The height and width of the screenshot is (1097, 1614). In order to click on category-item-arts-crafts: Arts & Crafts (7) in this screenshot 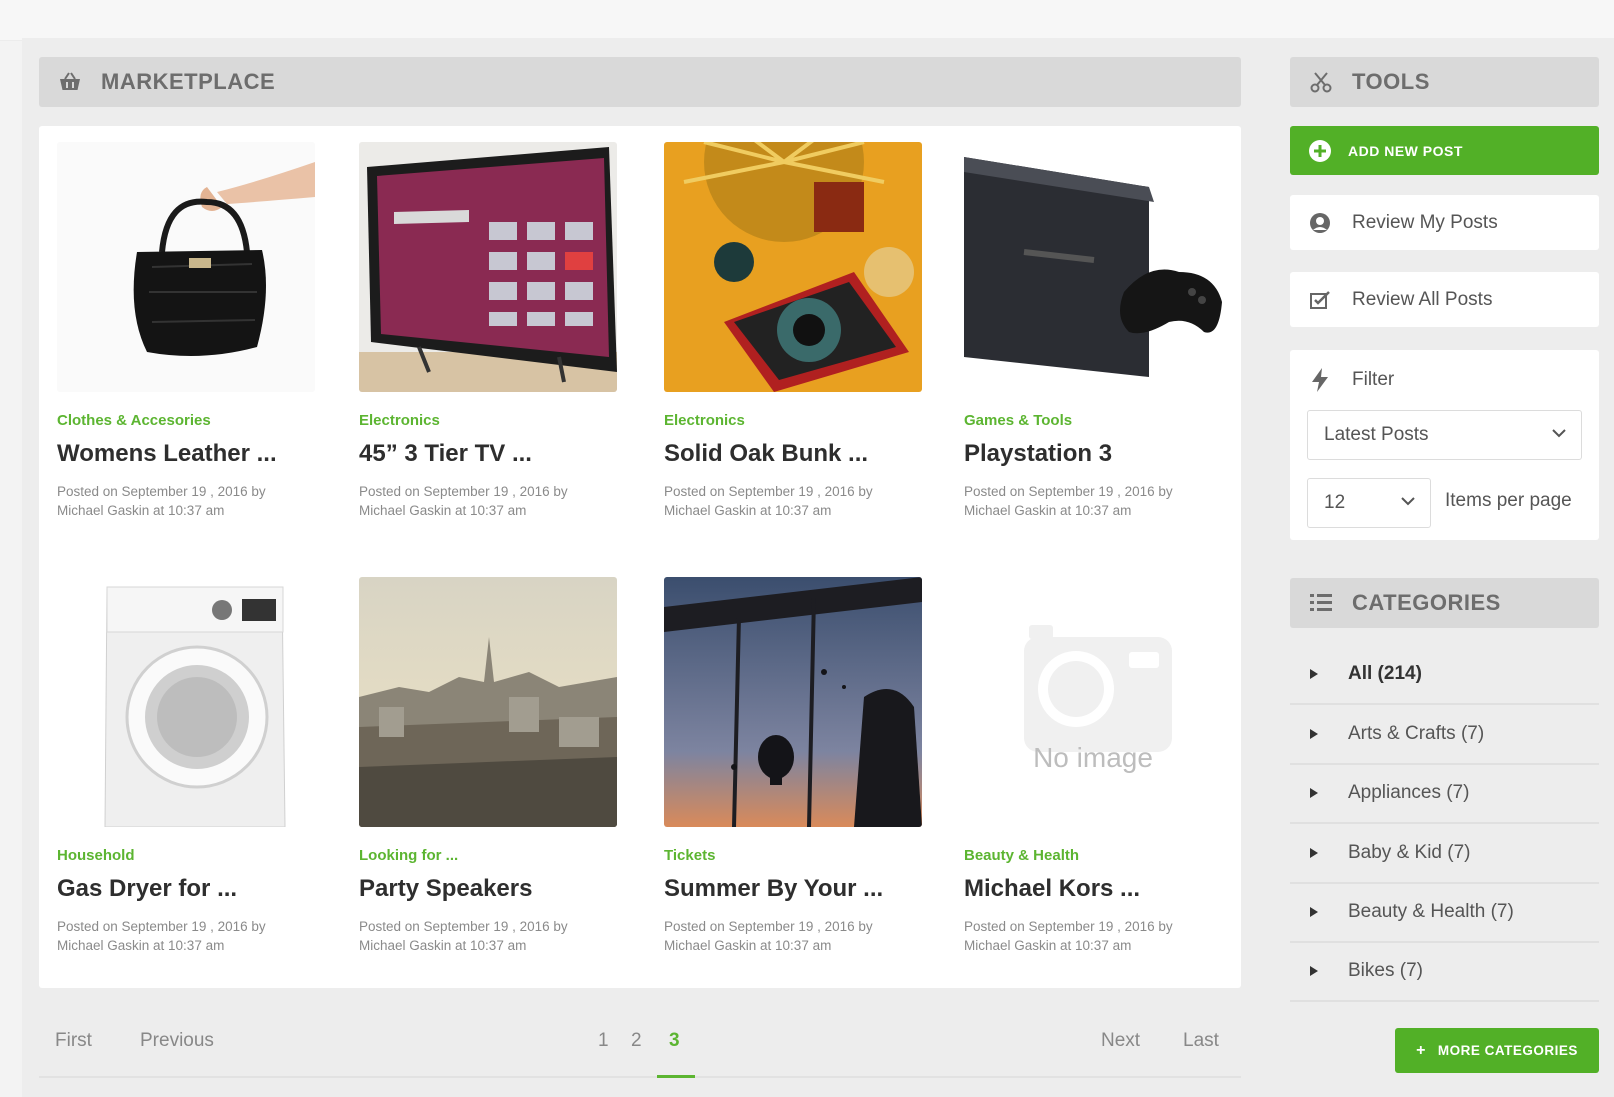, I will do `click(1444, 735)`.